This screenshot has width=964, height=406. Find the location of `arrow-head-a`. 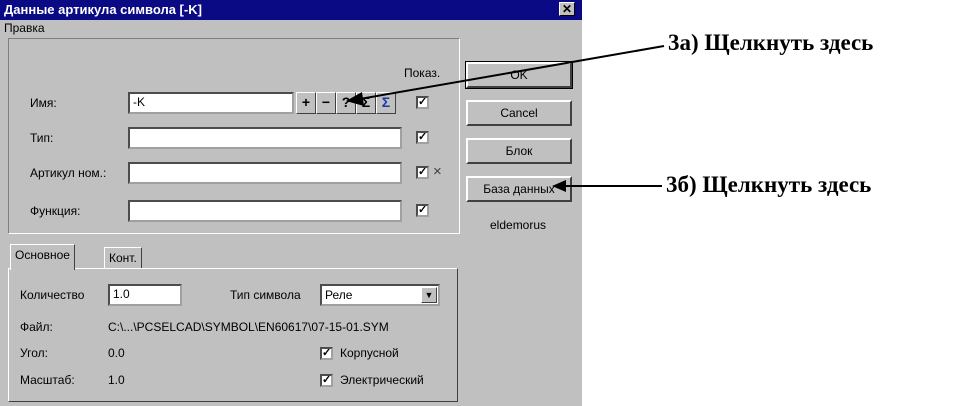

arrow-head-a is located at coordinates (355, 99).